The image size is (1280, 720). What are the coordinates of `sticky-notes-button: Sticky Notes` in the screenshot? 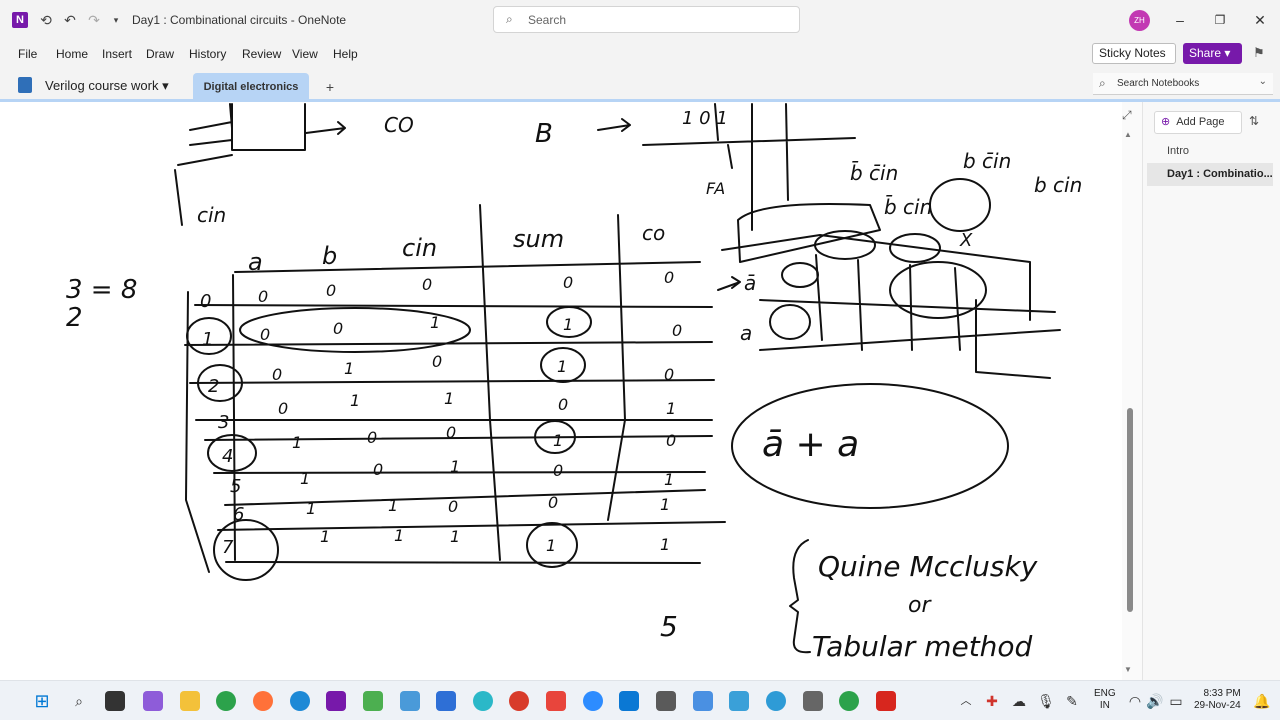 It's located at (1134, 53).